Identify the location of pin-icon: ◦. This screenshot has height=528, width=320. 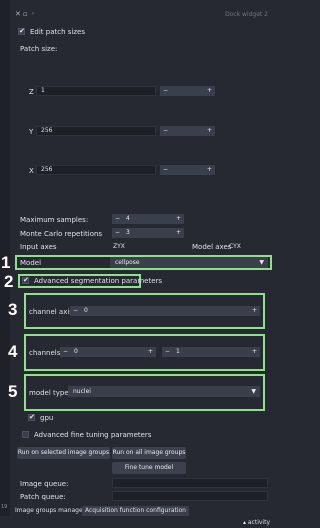
(33, 14).